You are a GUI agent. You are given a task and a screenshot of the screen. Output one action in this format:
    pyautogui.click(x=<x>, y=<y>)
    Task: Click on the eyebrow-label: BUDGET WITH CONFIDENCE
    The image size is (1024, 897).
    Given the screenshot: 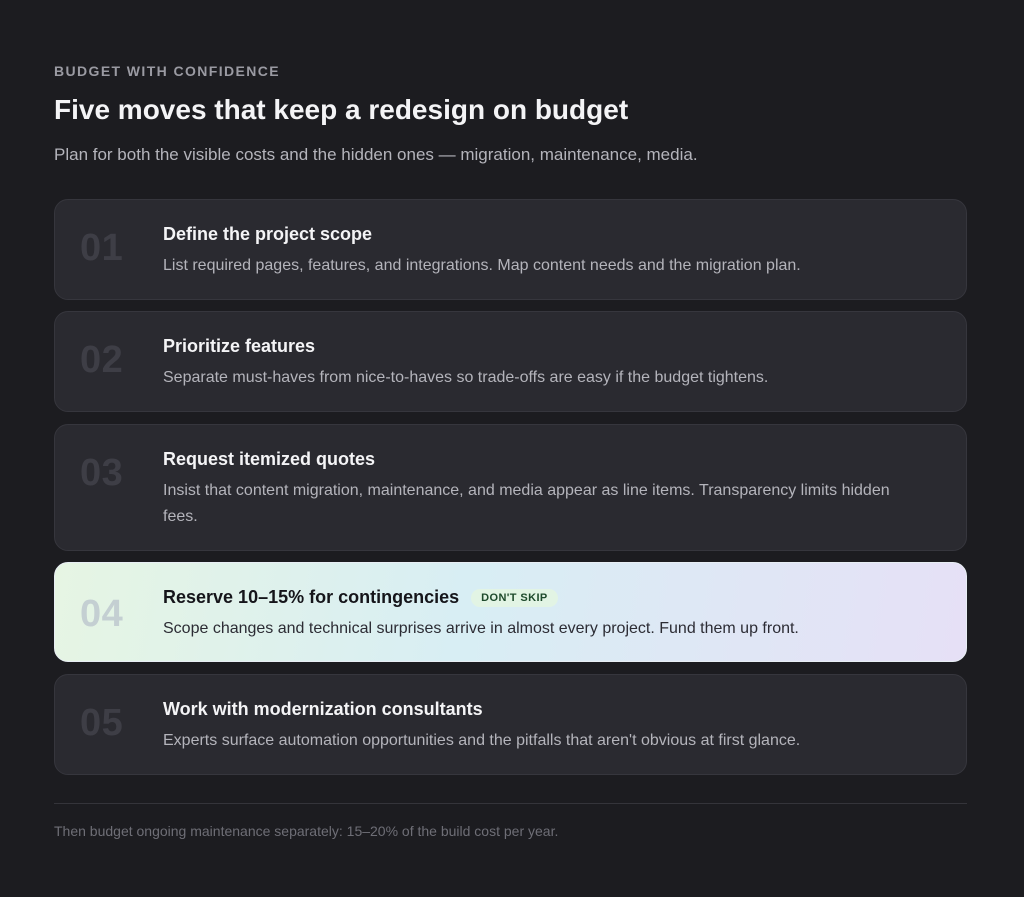 What is the action you would take?
    pyautogui.click(x=167, y=71)
    